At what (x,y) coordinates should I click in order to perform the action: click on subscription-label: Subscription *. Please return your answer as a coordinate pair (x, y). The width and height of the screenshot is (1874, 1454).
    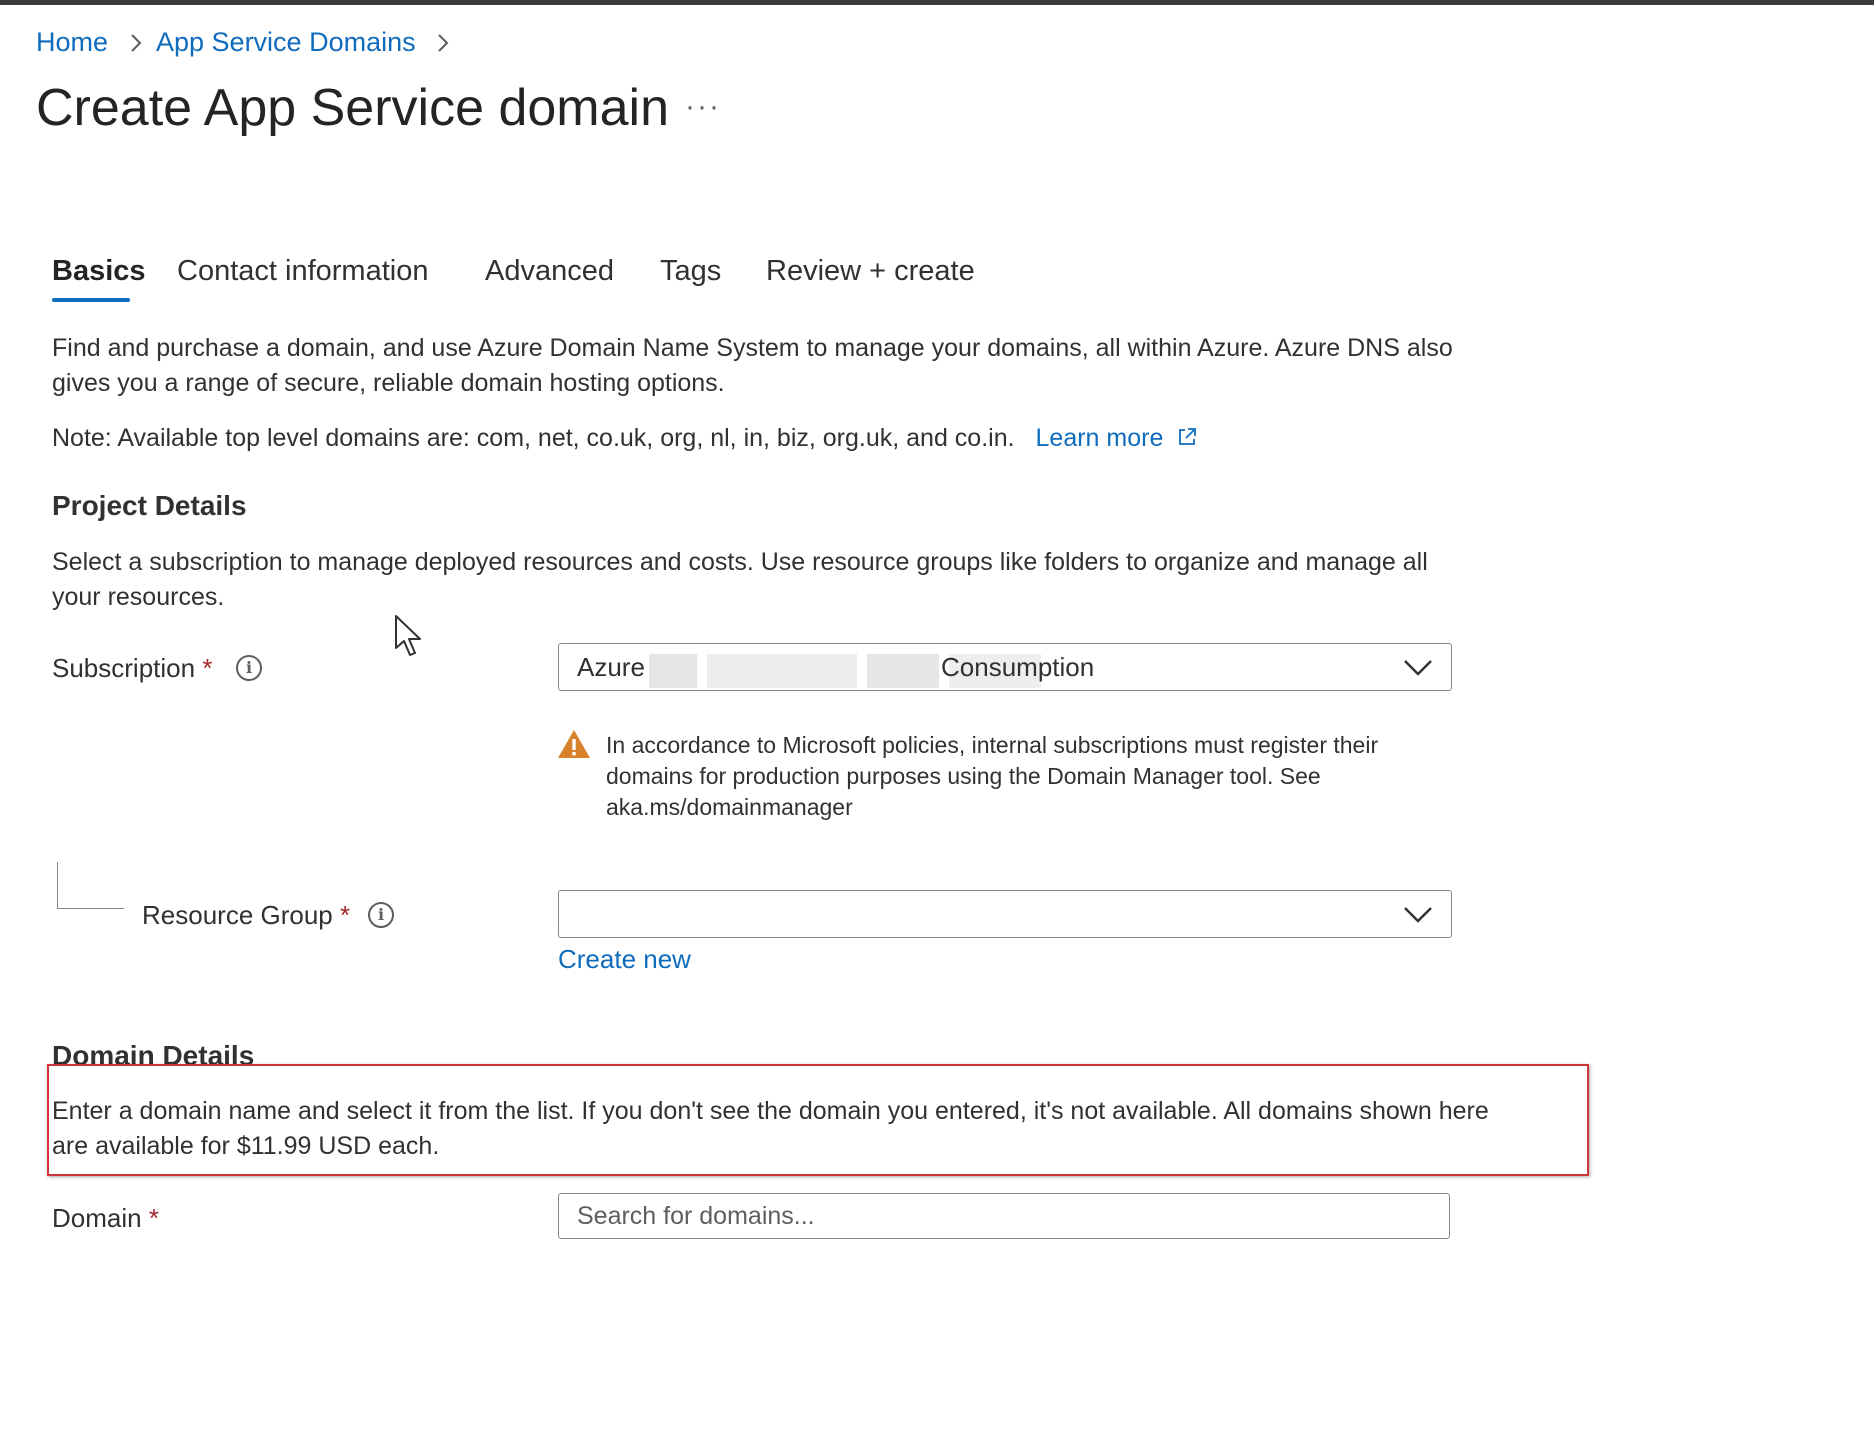
    Looking at the image, I should click on (132, 668).